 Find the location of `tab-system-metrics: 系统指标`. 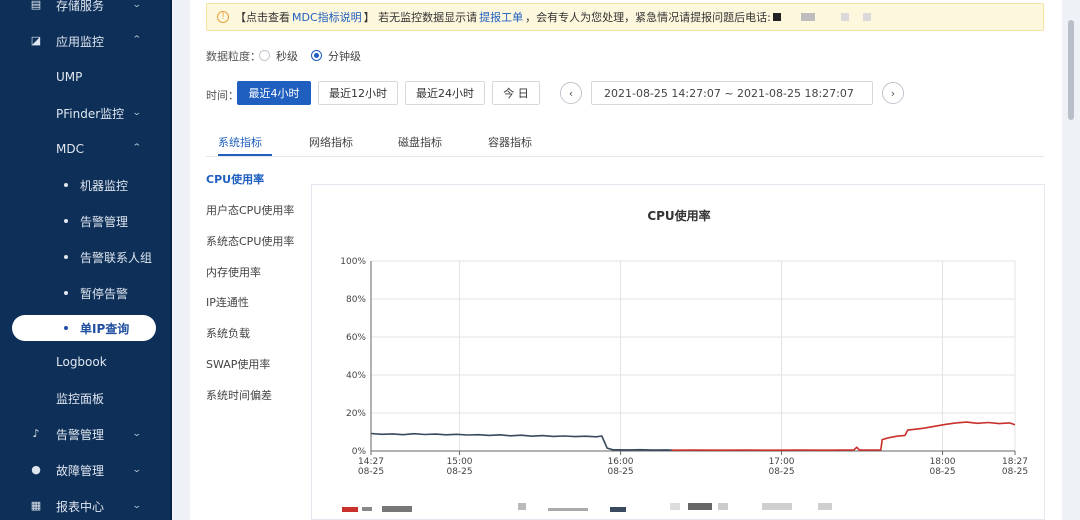

tab-system-metrics: 系统指标 is located at coordinates (240, 142).